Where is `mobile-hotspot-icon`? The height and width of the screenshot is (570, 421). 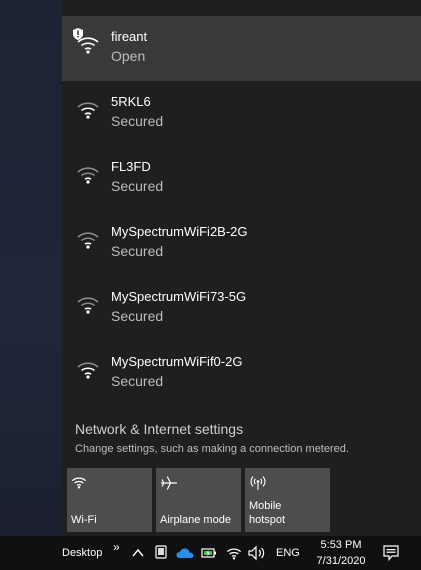
mobile-hotspot-icon is located at coordinates (287, 485).